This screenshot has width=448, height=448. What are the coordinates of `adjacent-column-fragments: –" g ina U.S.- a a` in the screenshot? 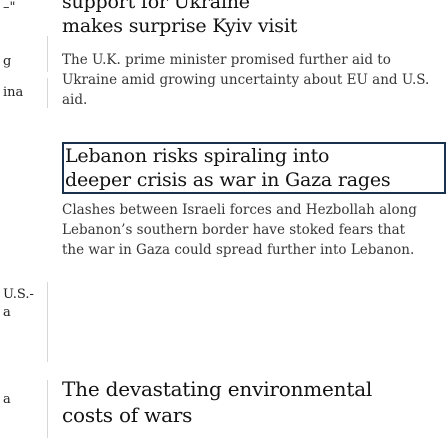 It's located at (20, 224).